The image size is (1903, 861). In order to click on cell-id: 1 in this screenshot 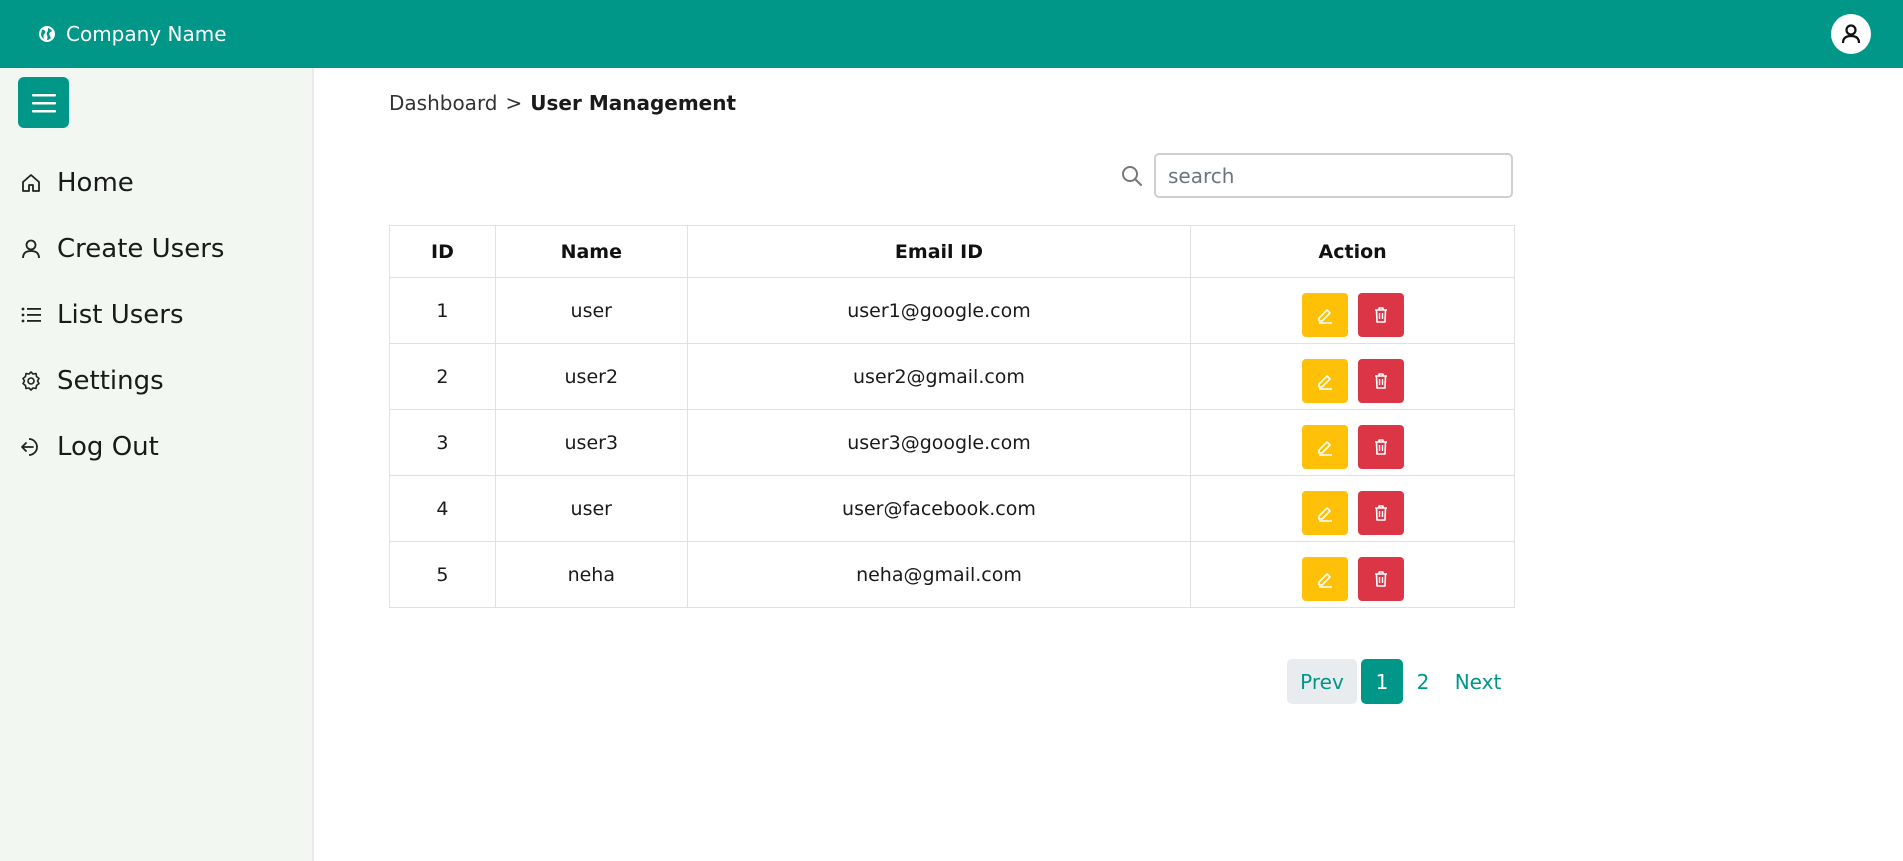, I will do `click(442, 310)`.